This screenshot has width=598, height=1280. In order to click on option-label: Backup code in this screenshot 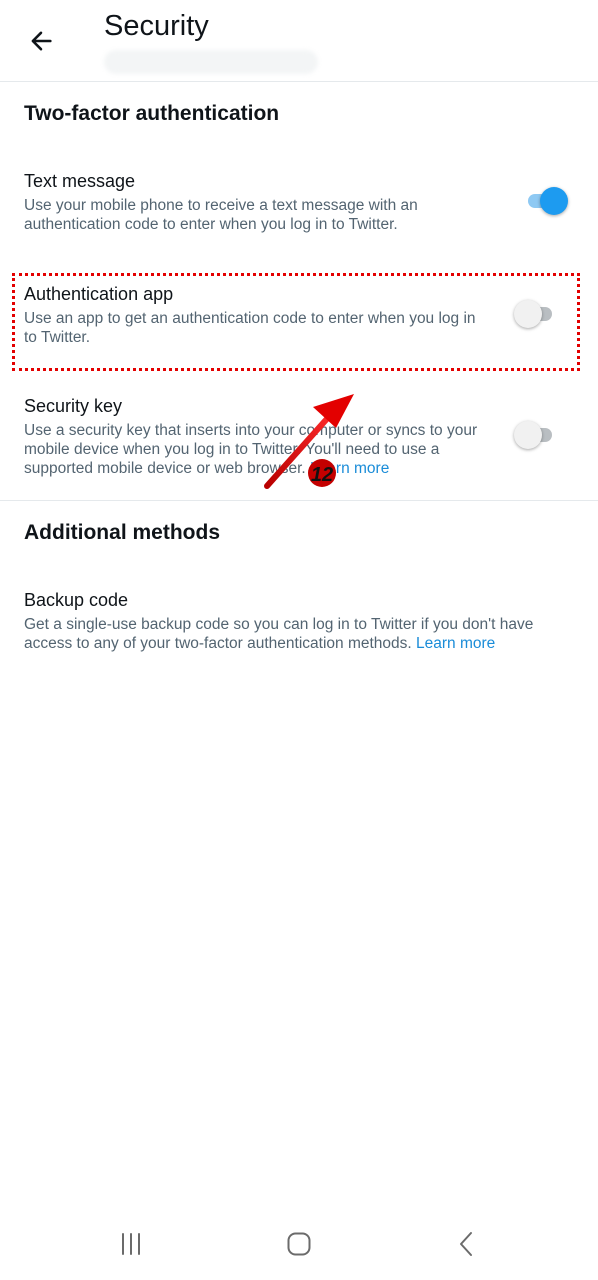, I will do `click(76, 600)`.